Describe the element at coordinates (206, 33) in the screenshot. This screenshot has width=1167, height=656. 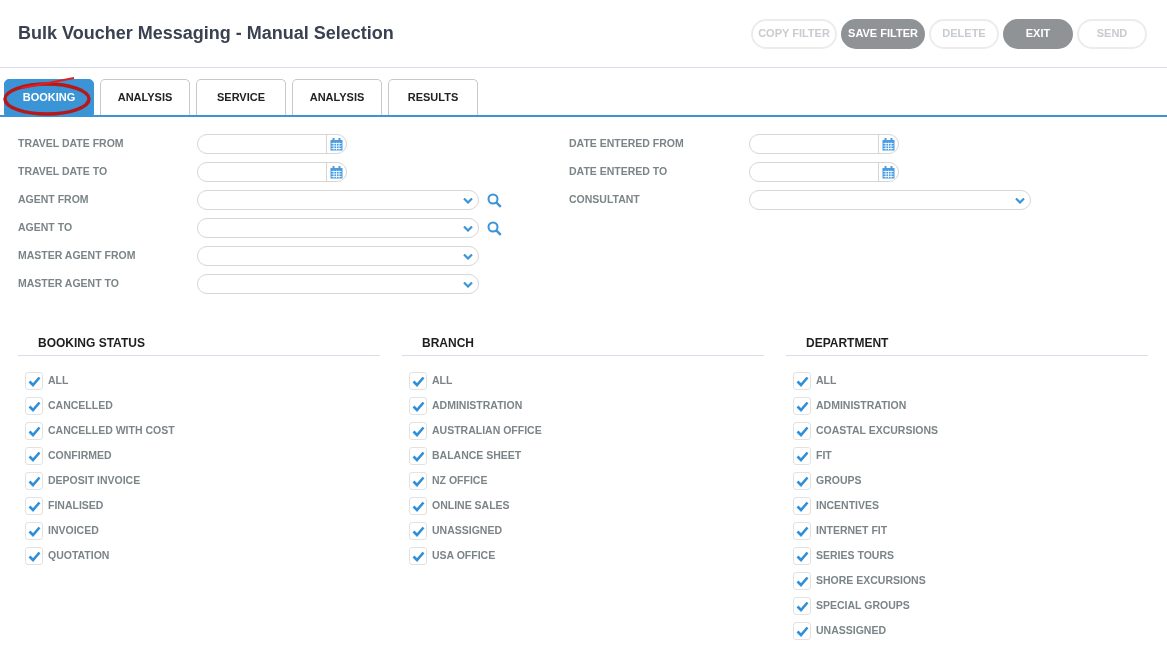
I see `page-title: Bulk Voucher Messaging - Manual Selection` at that location.